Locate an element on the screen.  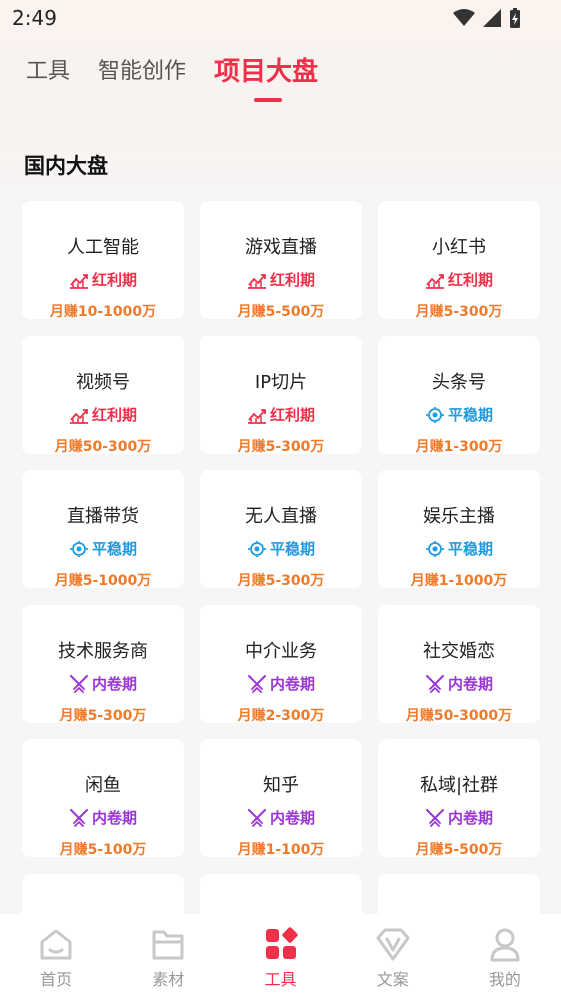
status-bar: 2:49 is located at coordinates (280, 19).